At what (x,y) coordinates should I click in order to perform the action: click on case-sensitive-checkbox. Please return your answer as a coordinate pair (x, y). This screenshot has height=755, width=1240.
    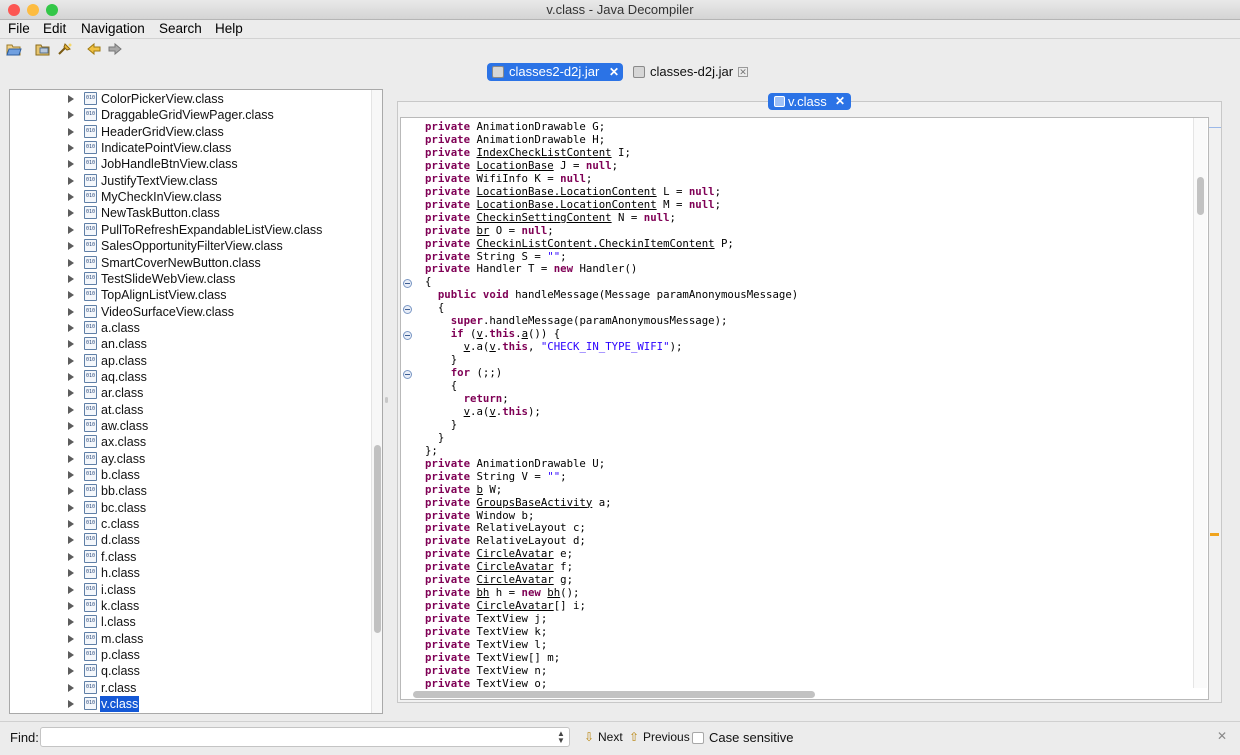
    Looking at the image, I should click on (698, 738).